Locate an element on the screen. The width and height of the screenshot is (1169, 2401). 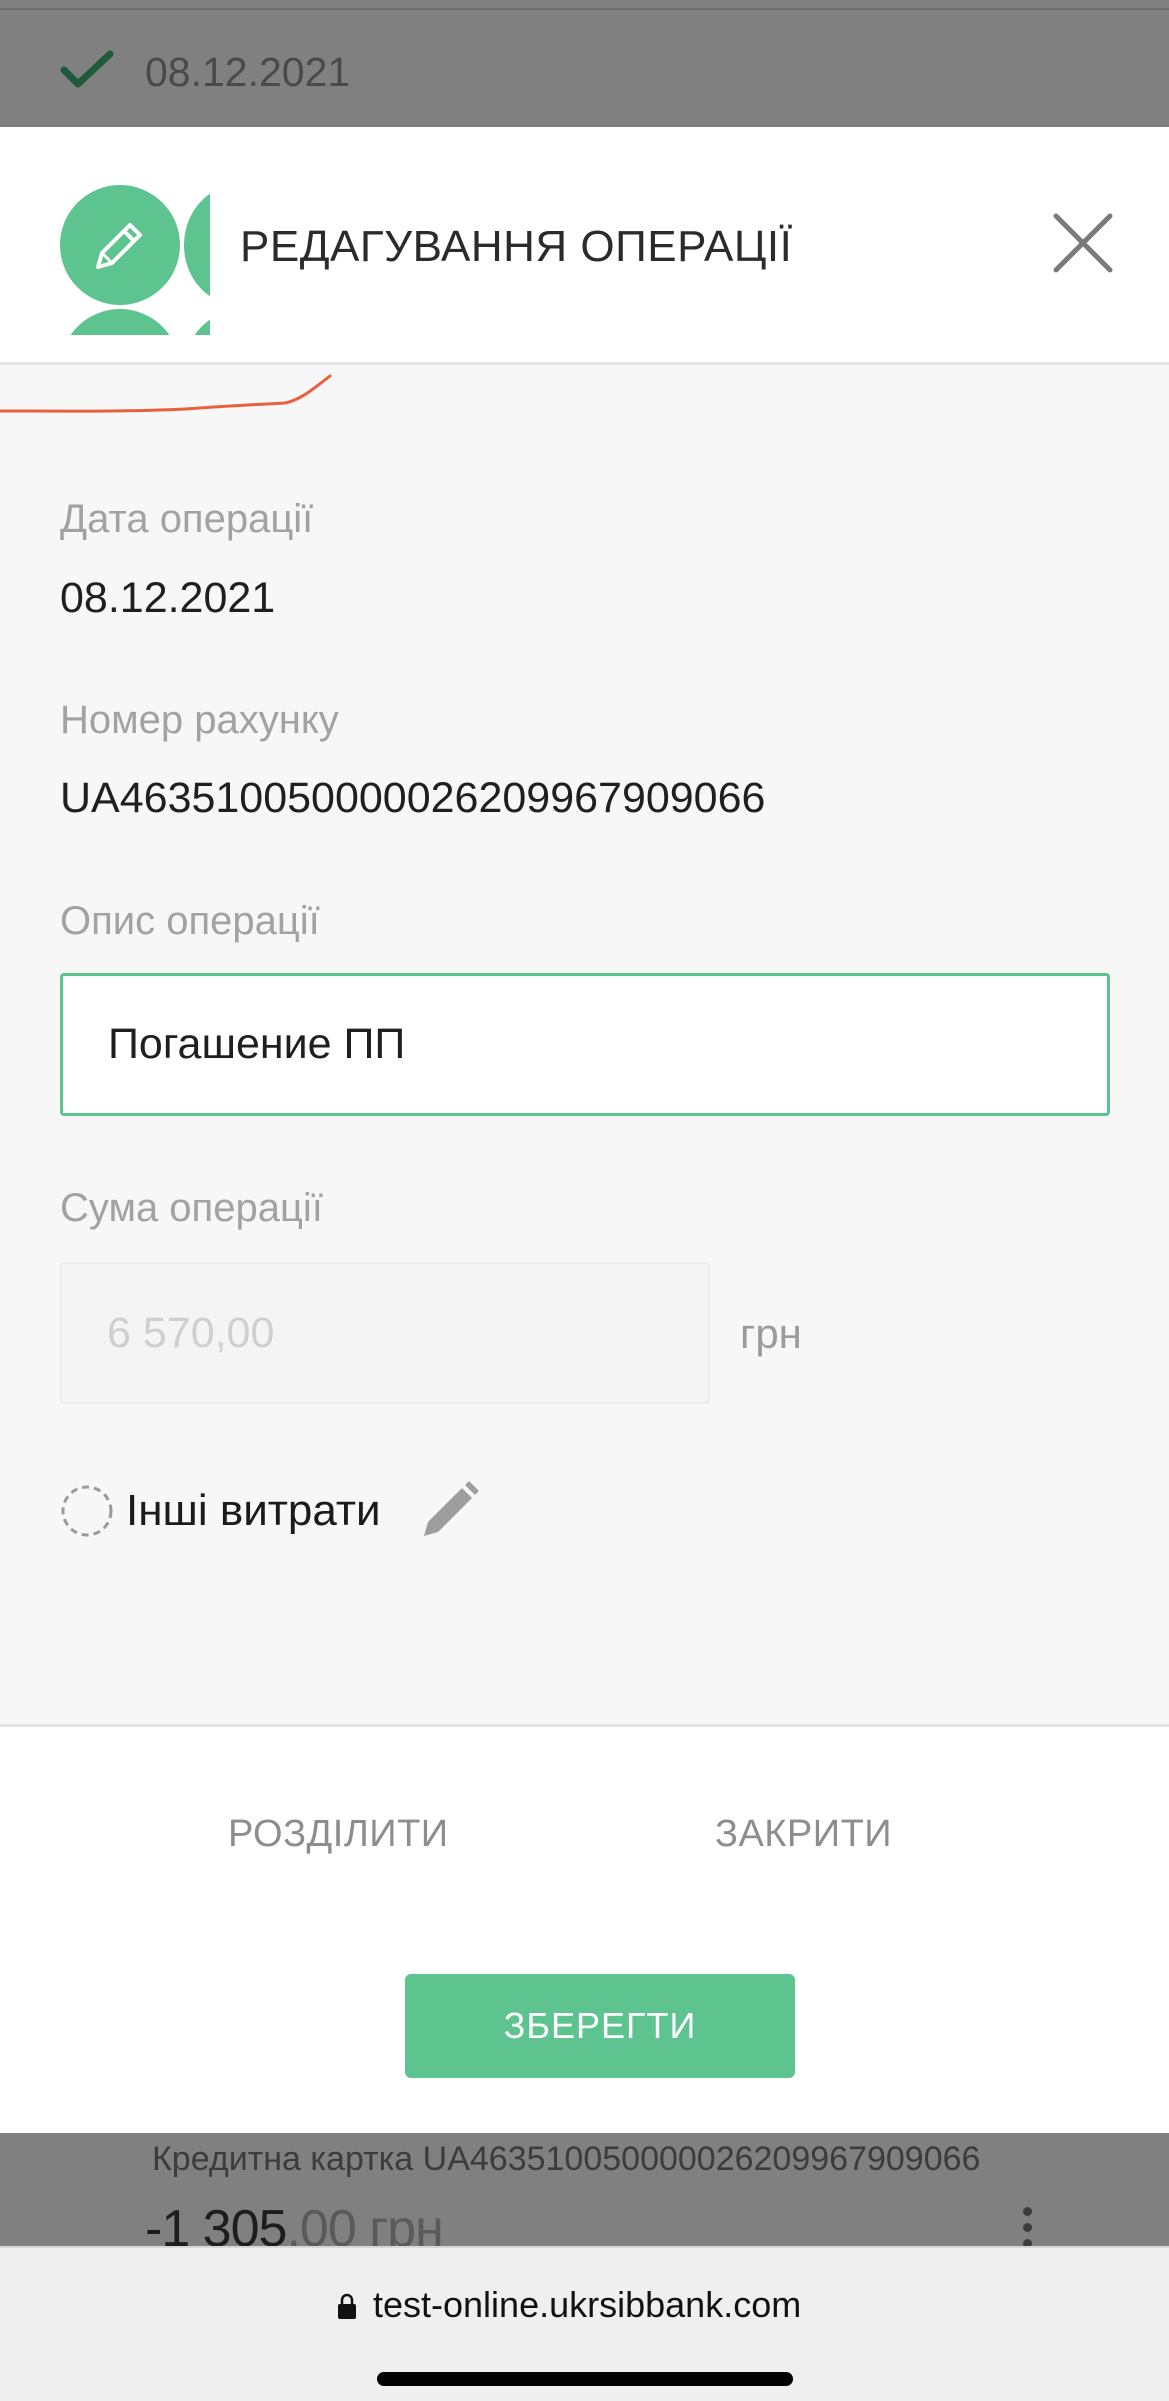
background-operation-row-top: 08.12.2021 is located at coordinates (584, 63).